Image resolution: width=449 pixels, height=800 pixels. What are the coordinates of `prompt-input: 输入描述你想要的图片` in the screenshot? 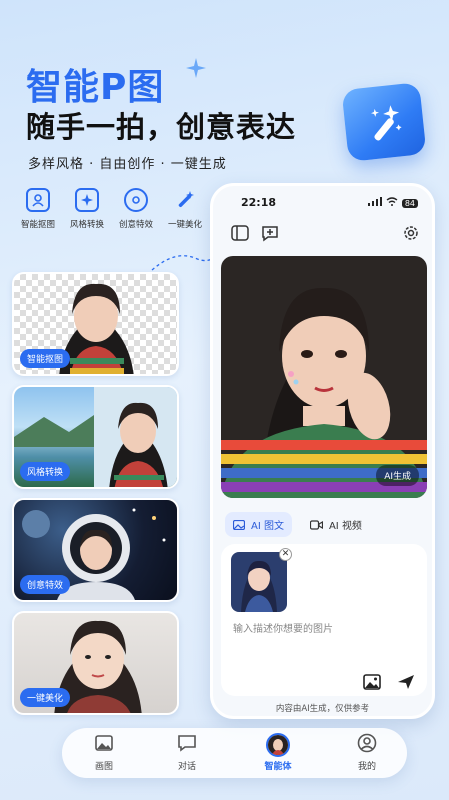 It's located at (283, 627).